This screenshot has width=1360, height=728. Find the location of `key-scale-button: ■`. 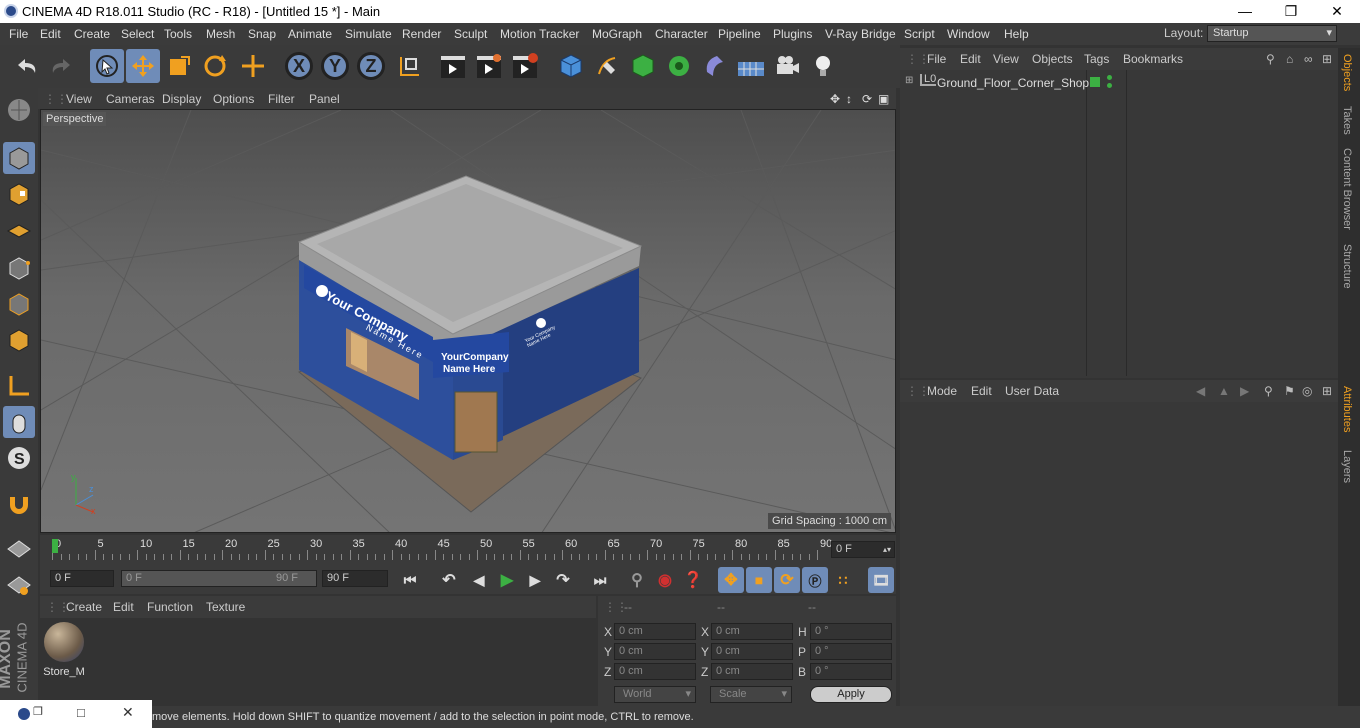

key-scale-button: ■ is located at coordinates (759, 580).